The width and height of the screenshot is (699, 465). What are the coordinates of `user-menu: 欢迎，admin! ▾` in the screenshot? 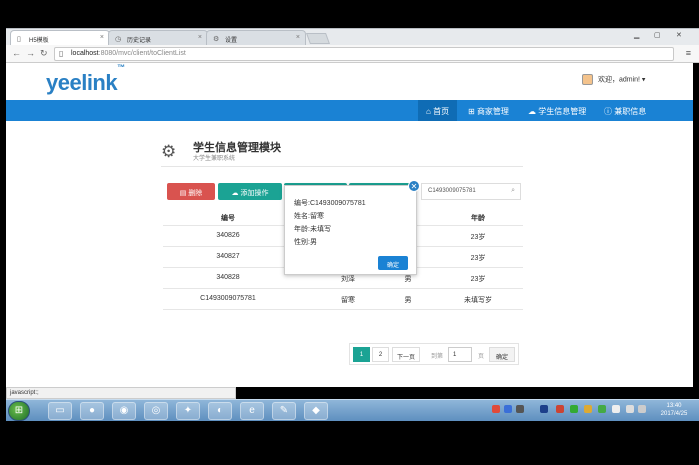 It's located at (613, 79).